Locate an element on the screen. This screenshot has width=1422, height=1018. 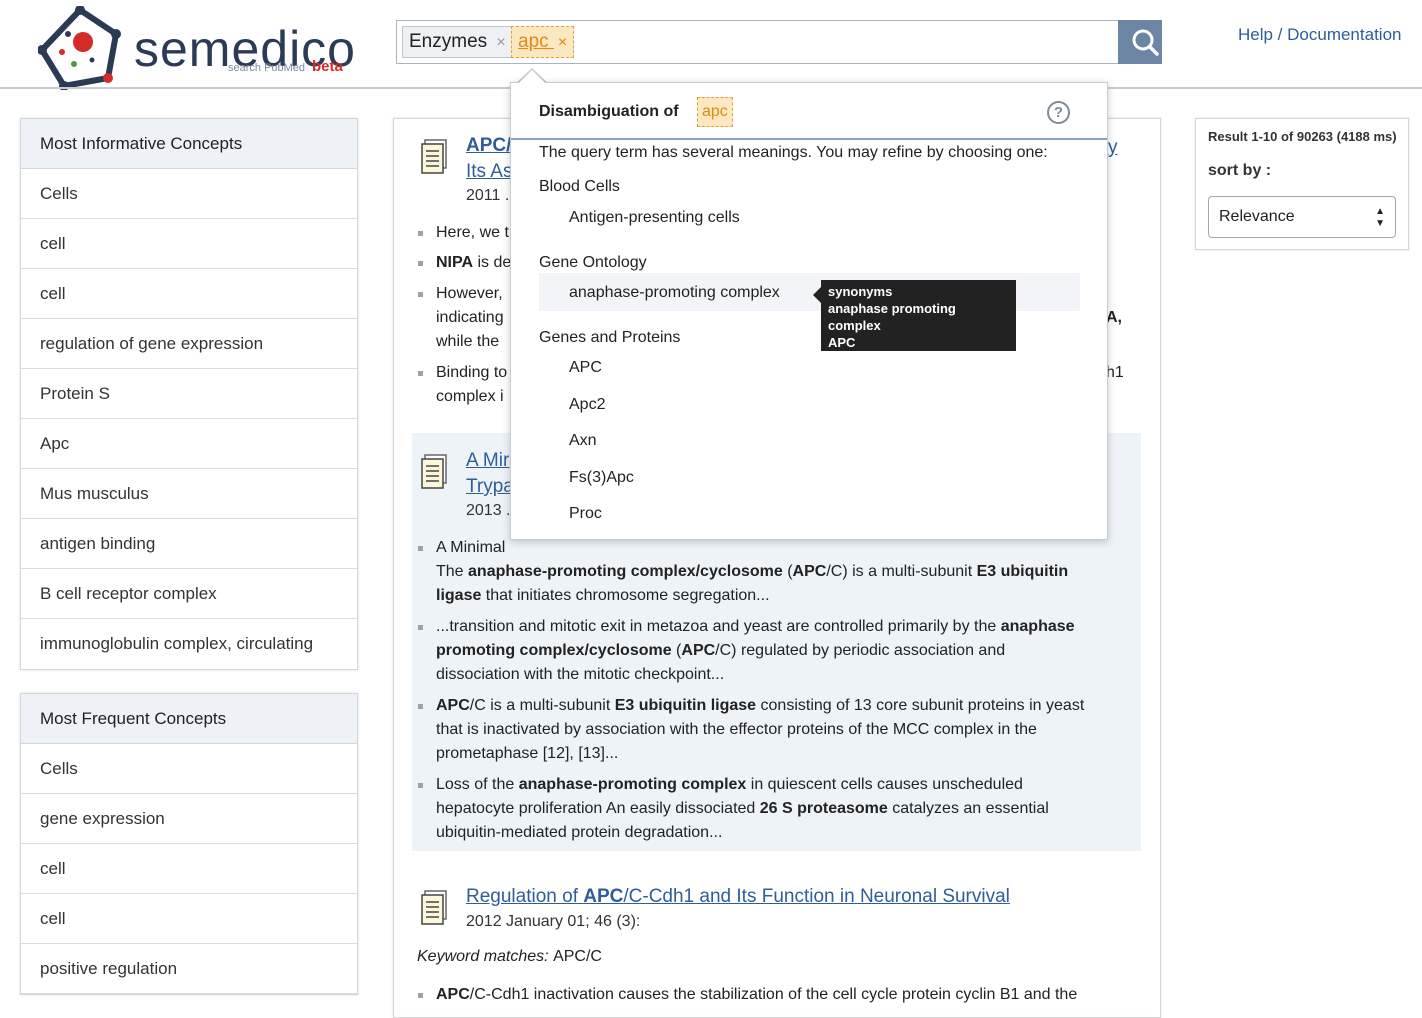
snippet-text: /C) is a multi-subunit is located at coordinates (901, 571).